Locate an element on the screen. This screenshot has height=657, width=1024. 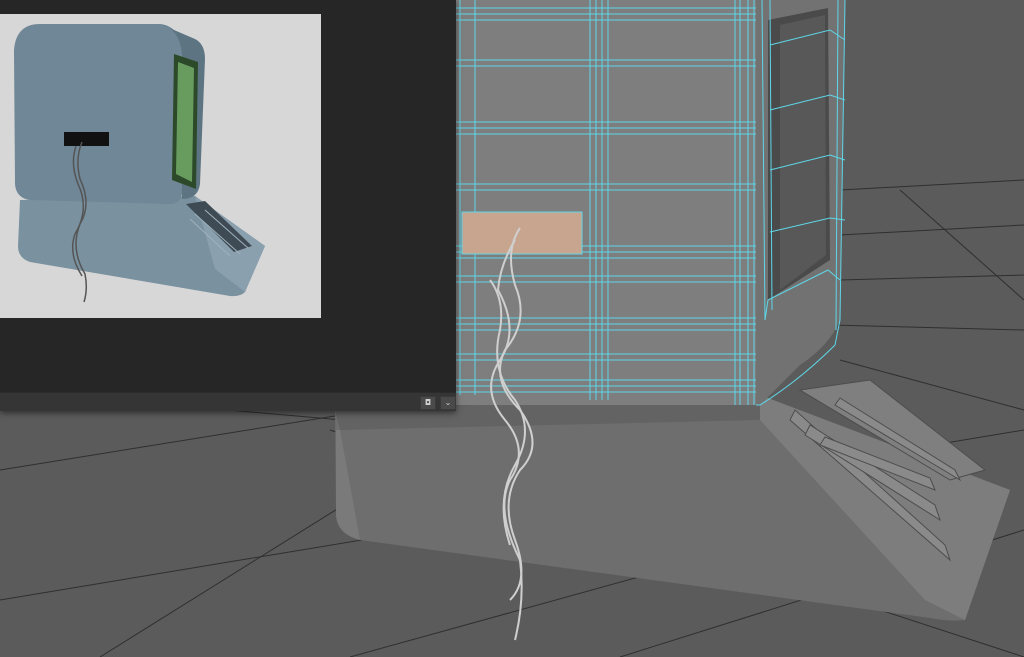
camera-icon: ◘ is located at coordinates (428, 402).